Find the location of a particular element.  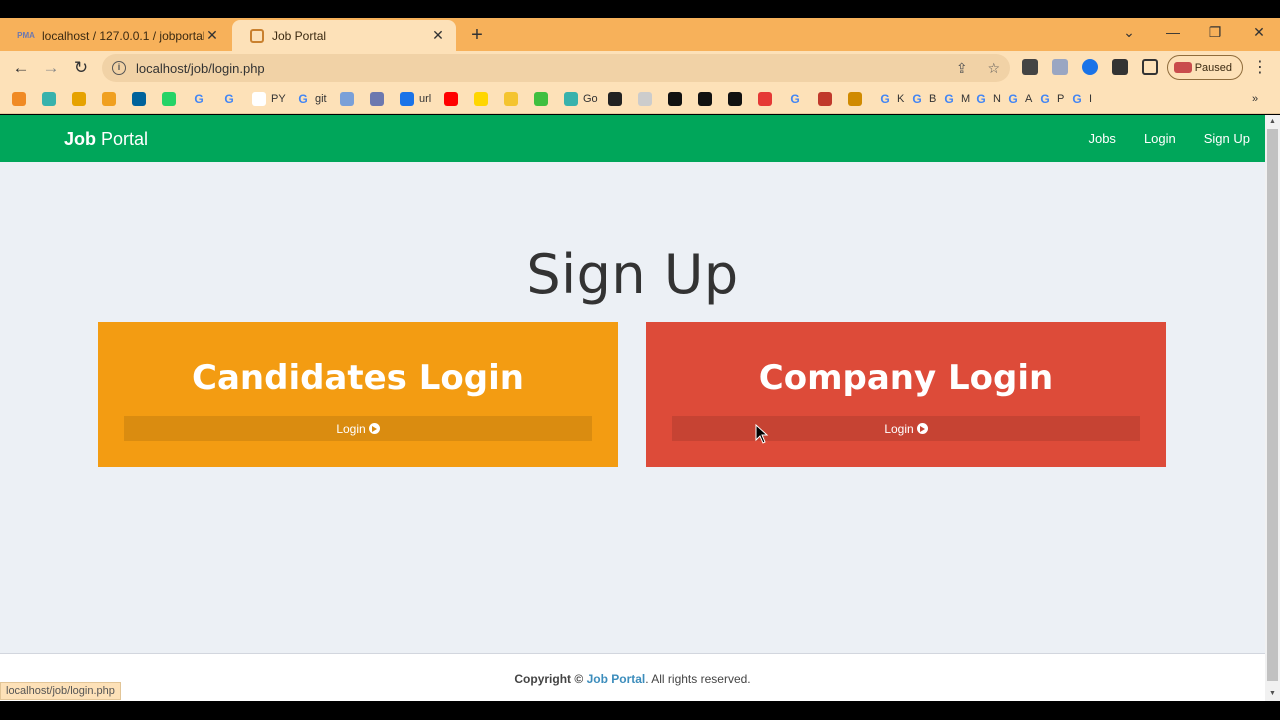

nav-login: Login is located at coordinates (1160, 138).